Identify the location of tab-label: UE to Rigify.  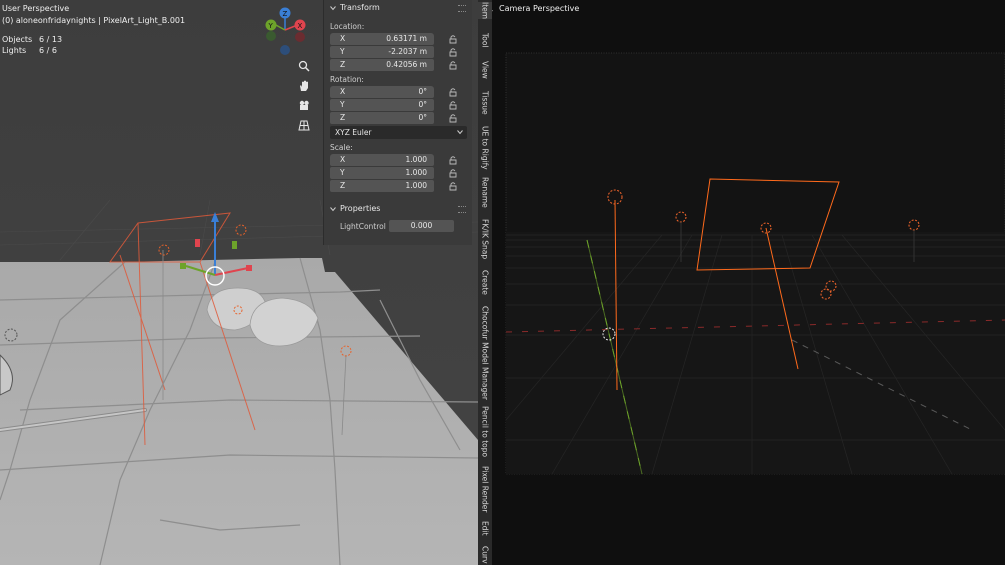
(485, 148).